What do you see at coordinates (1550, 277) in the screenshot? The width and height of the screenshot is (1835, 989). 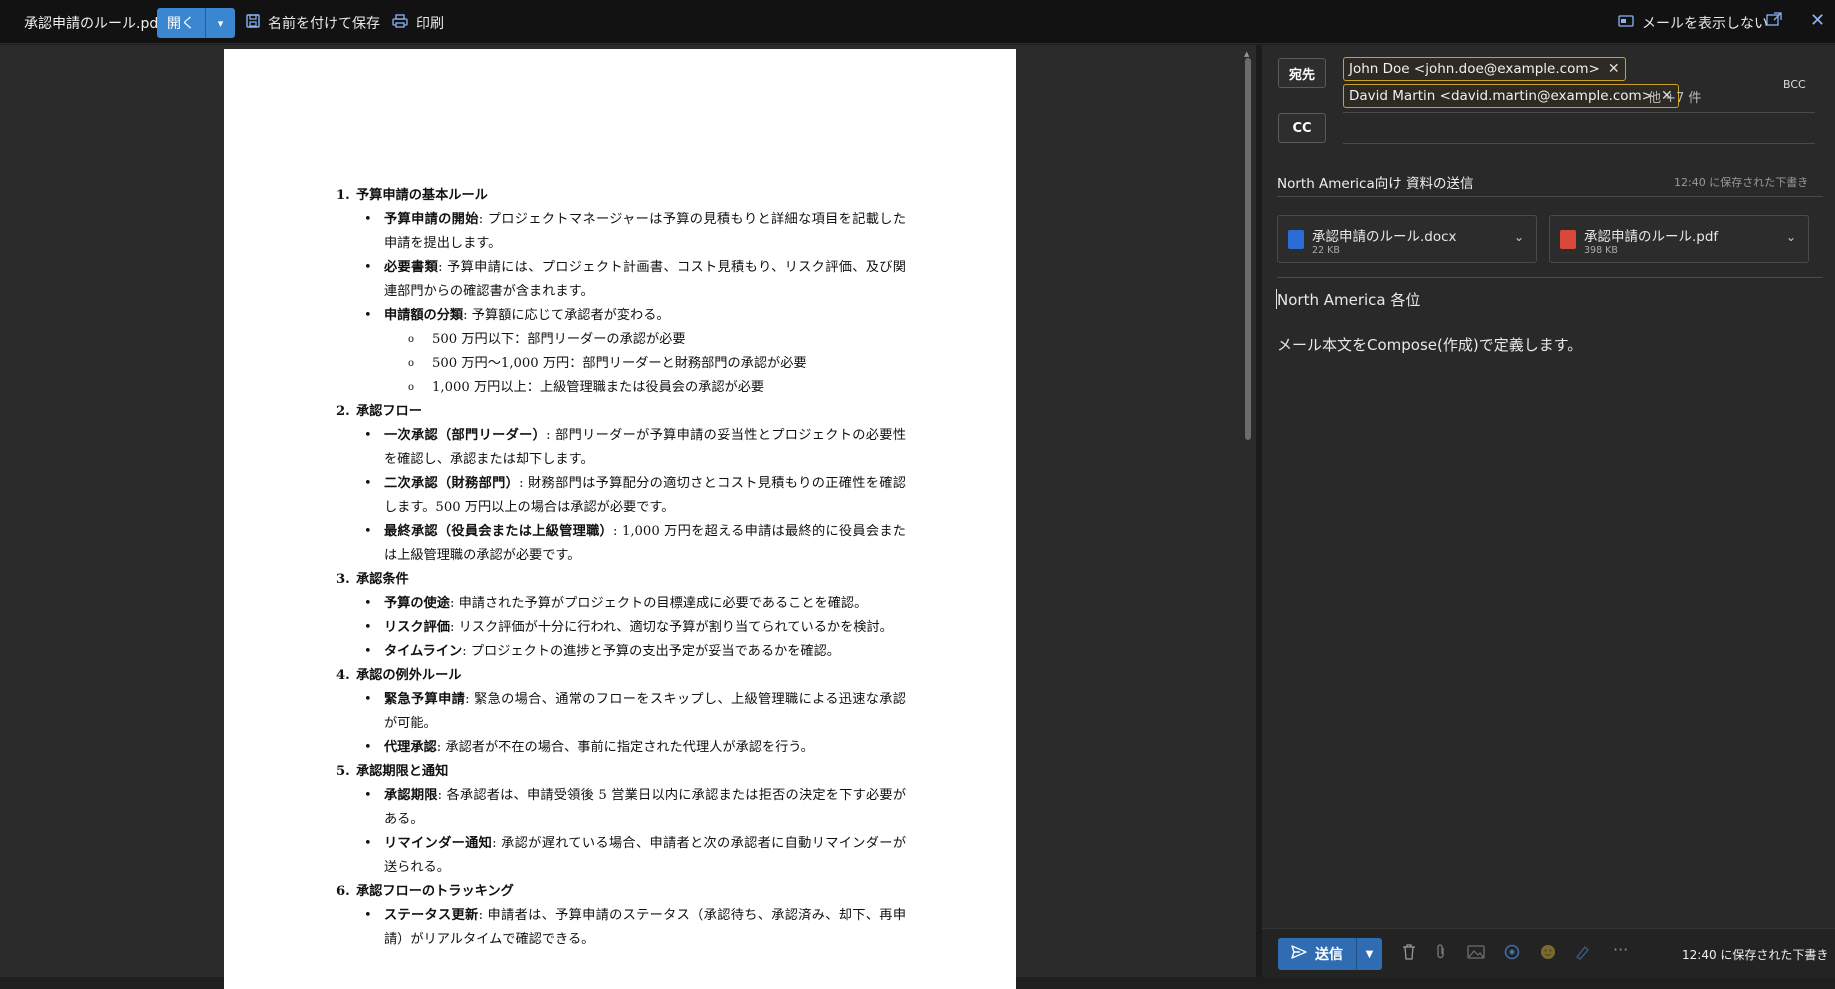 I see `attachments-divider` at bounding box center [1550, 277].